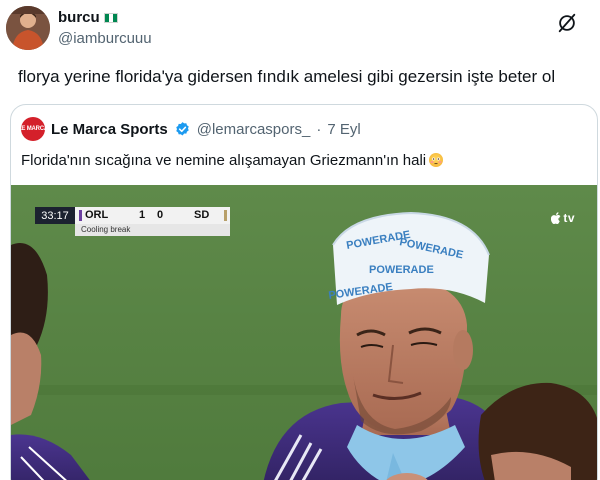 The width and height of the screenshot is (600, 480). Describe the element at coordinates (152, 215) in the screenshot. I see `score-line: ORL 1 0 SD` at that location.